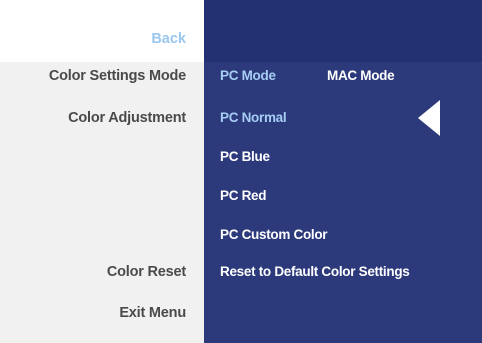  What do you see at coordinates (429, 118) in the screenshot?
I see `left-triangle-icon` at bounding box center [429, 118].